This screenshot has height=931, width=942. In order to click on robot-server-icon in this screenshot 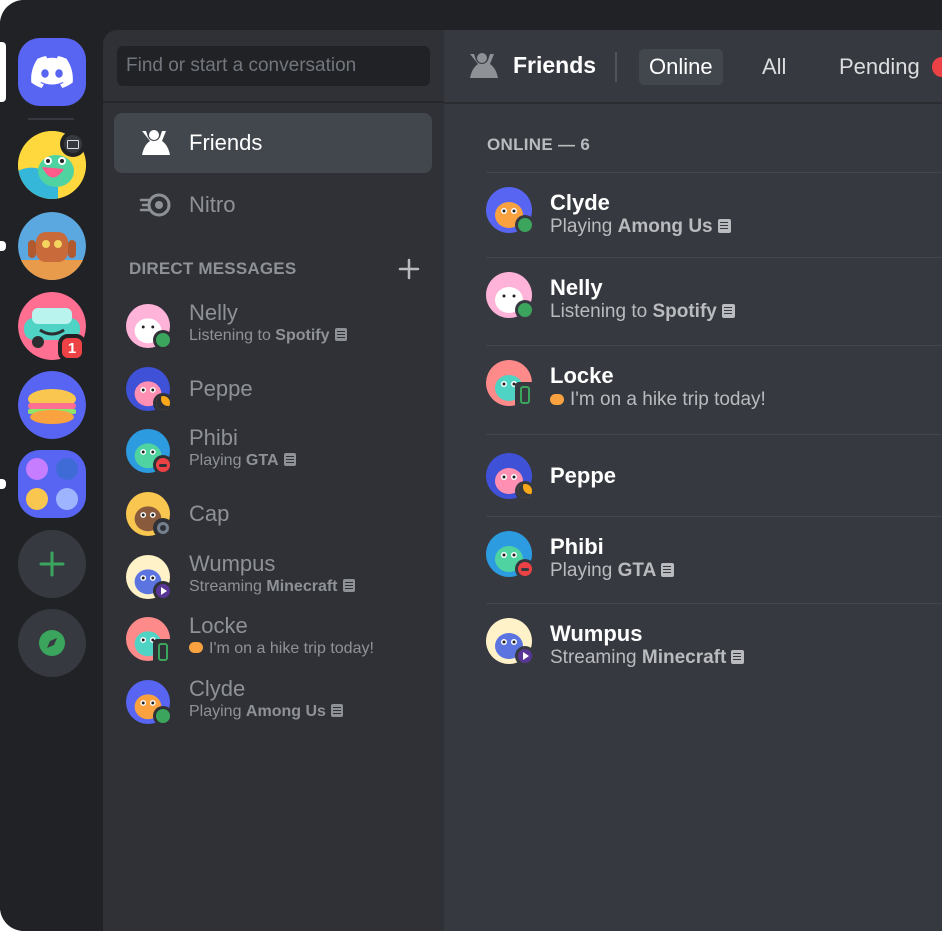, I will do `click(52, 246)`.